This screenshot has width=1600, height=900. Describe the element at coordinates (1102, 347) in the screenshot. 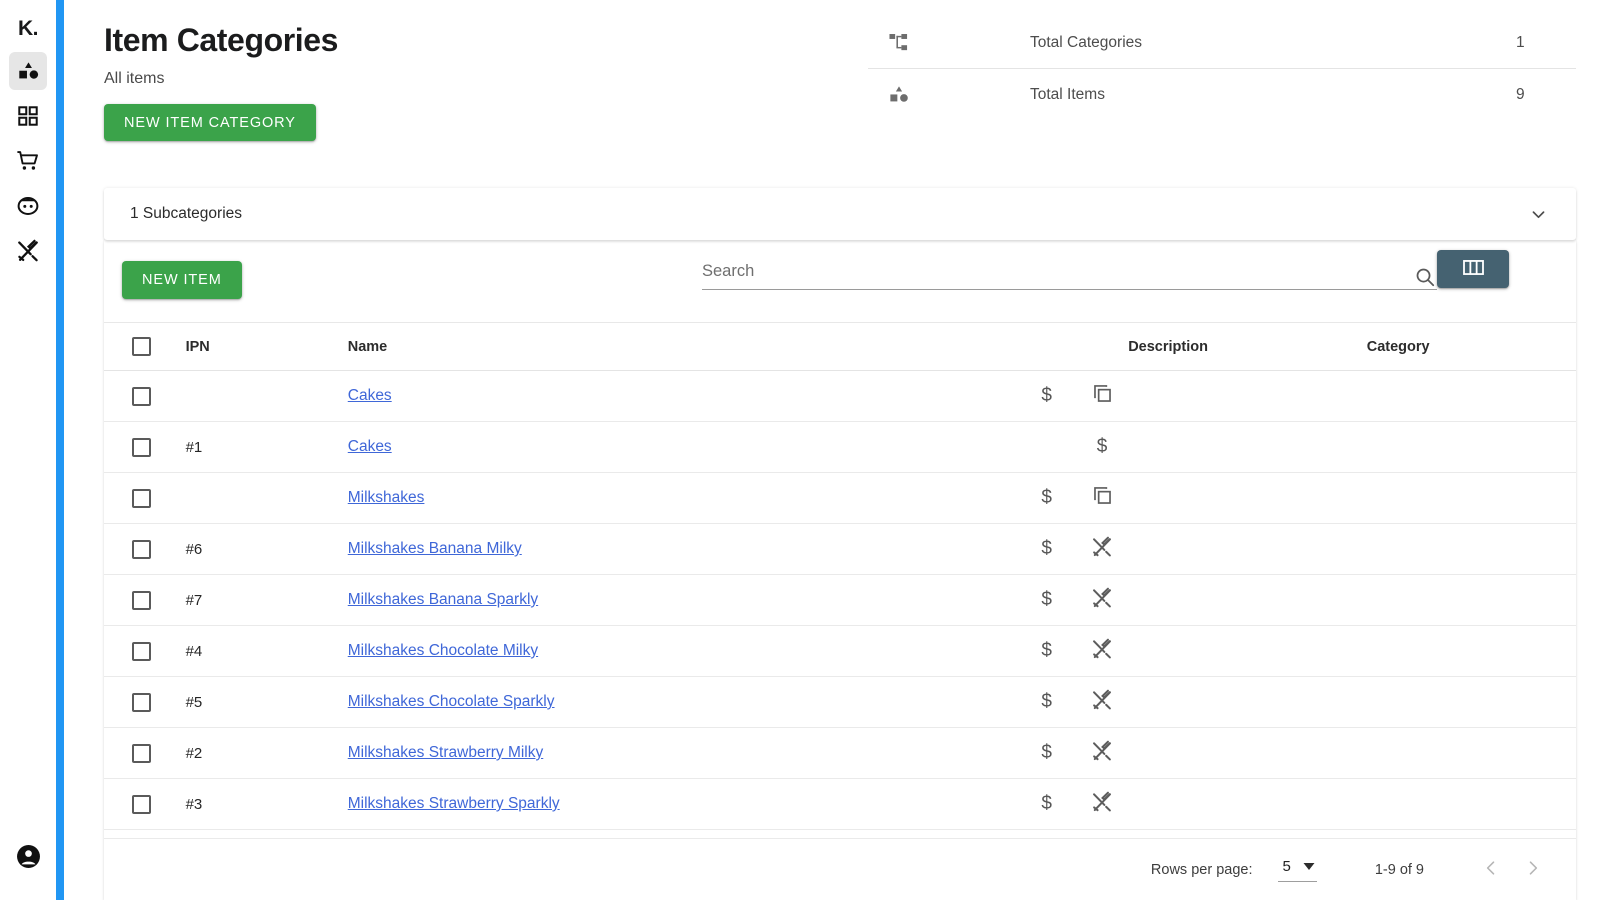

I see `column-header-icon2` at that location.